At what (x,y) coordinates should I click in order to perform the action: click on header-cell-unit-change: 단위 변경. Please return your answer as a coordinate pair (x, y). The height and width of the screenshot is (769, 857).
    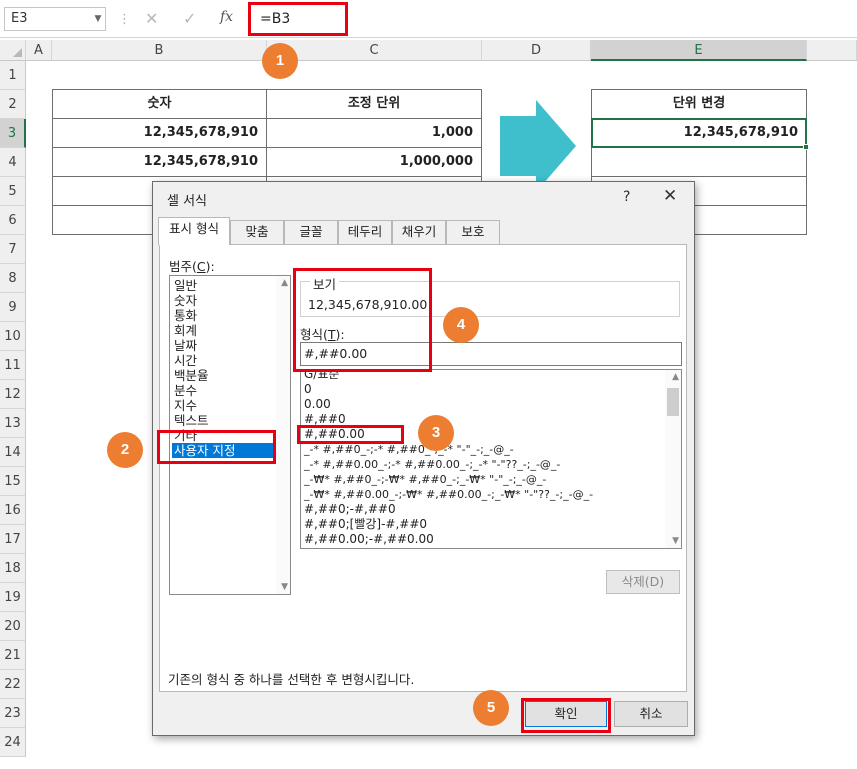
    Looking at the image, I should click on (699, 104).